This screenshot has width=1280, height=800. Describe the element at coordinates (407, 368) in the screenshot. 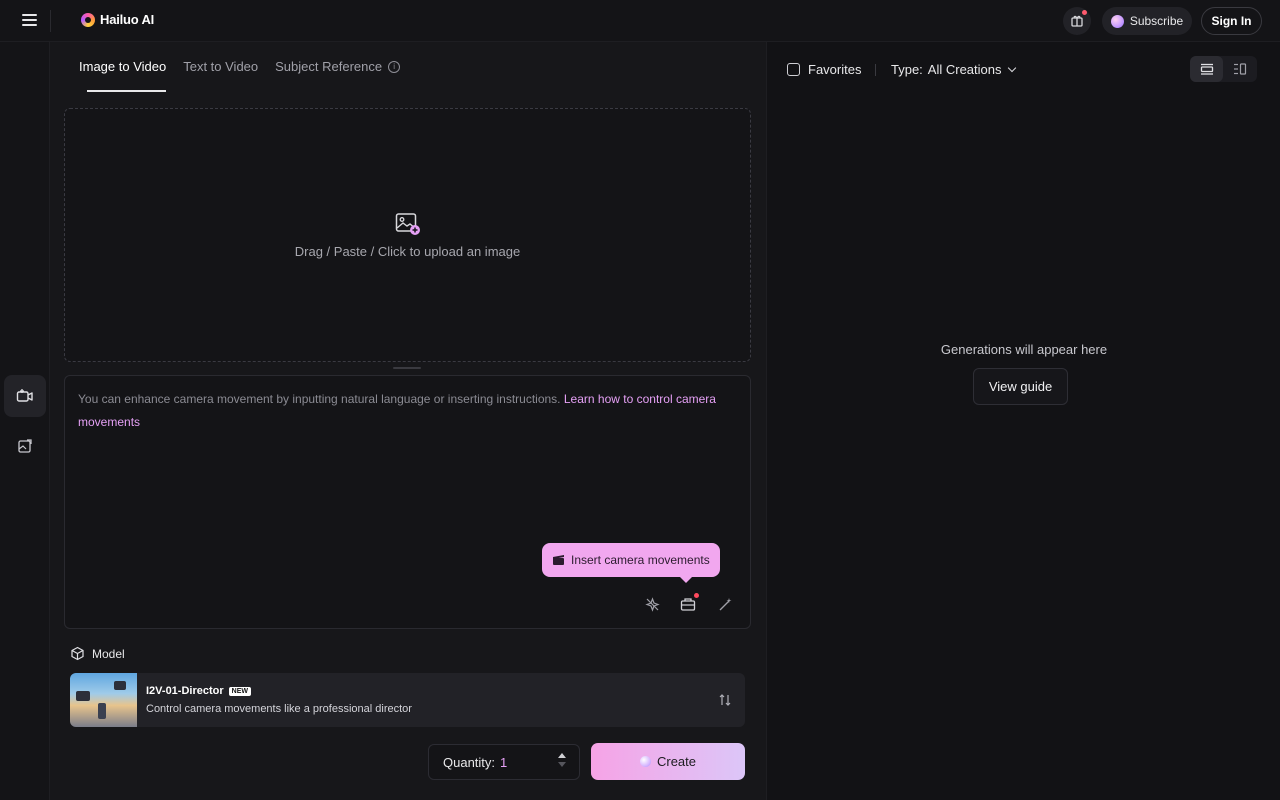

I see `resize-handle` at that location.